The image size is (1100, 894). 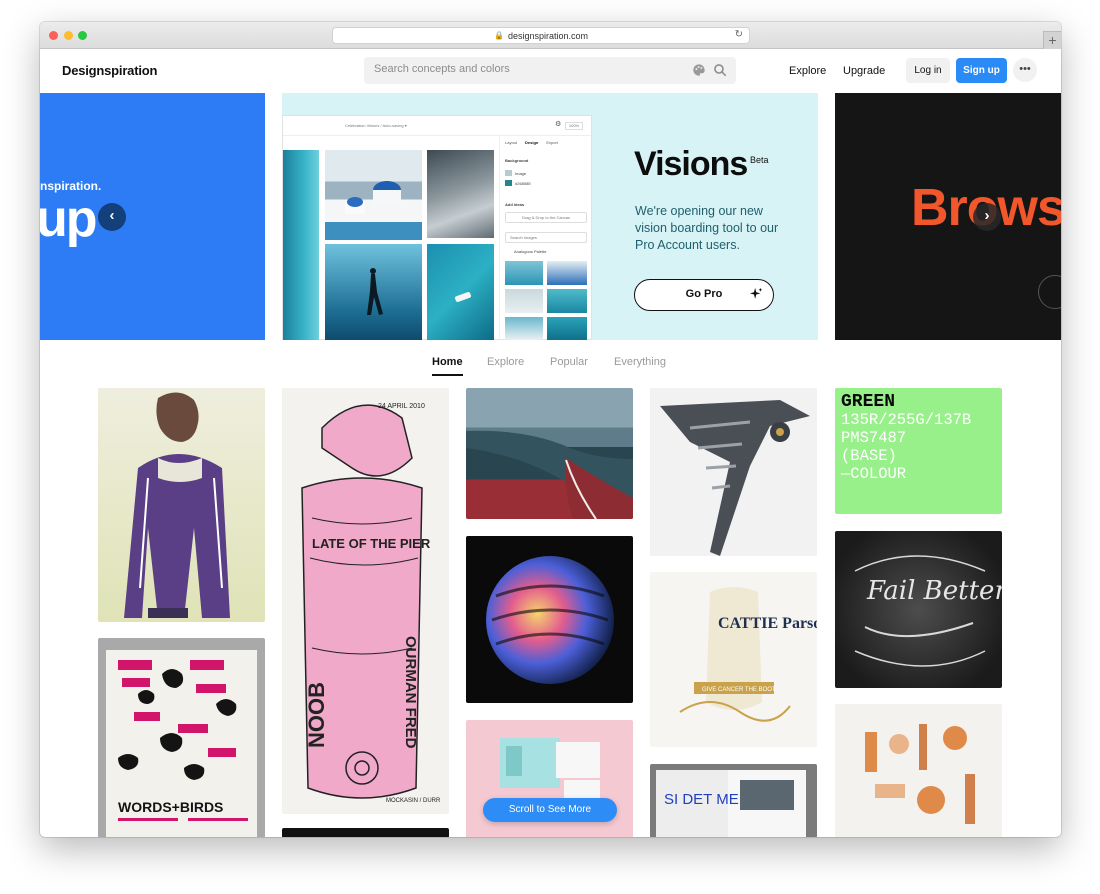 I want to click on preview-color-hex: #26858E, so click(x=523, y=183).